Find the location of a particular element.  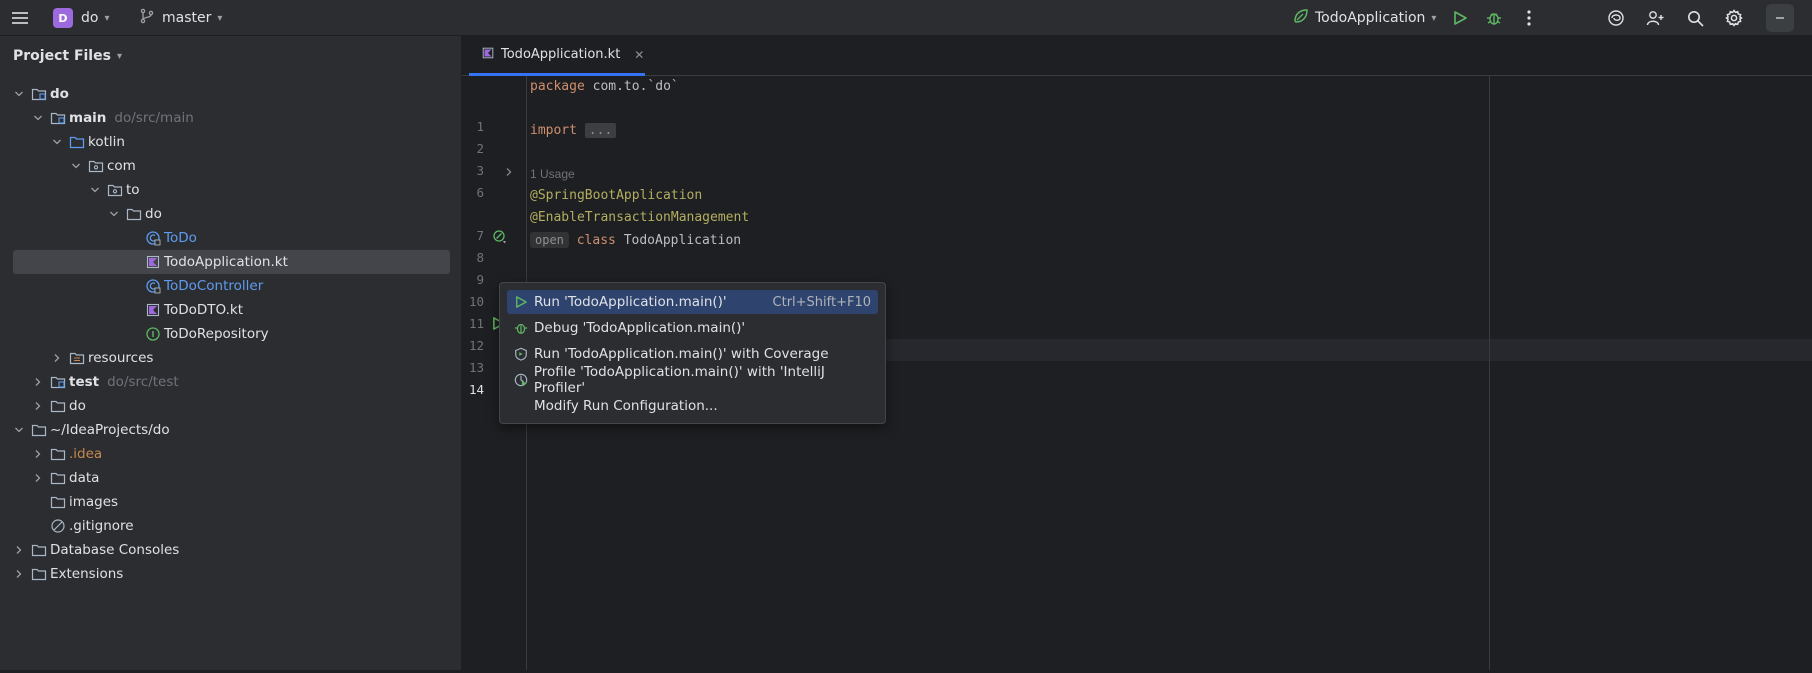

line-number: 13 is located at coordinates (476, 367).